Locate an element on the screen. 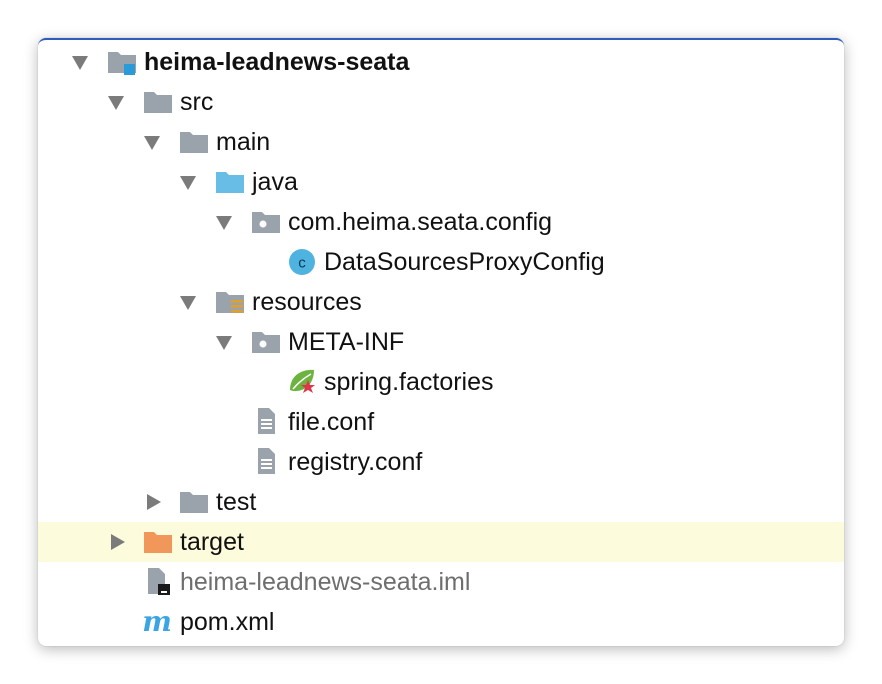 This screenshot has height=684, width=882. tree-row-pom: m pom.xml is located at coordinates (441, 622).